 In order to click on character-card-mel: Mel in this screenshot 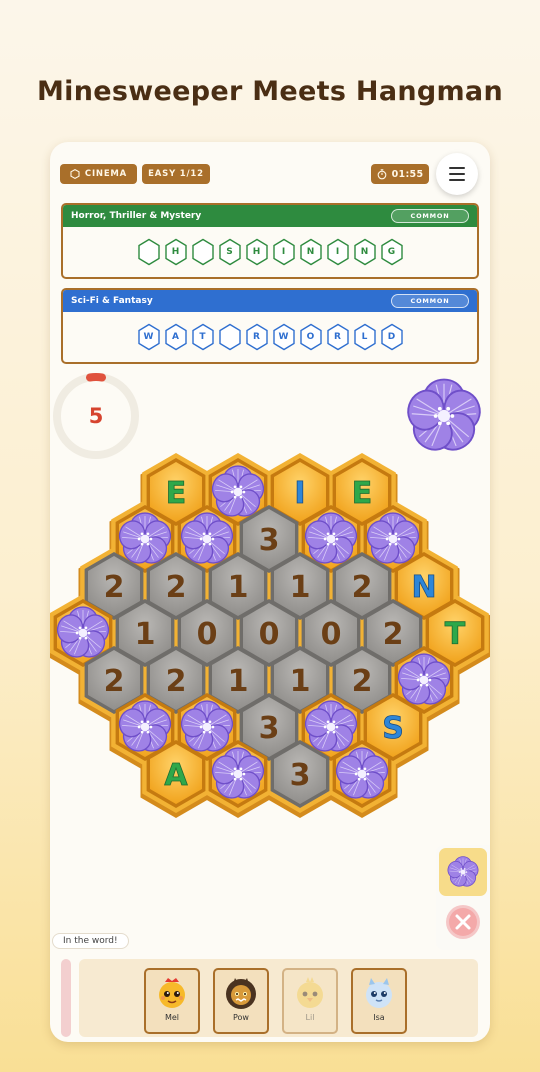, I will do `click(172, 1001)`.